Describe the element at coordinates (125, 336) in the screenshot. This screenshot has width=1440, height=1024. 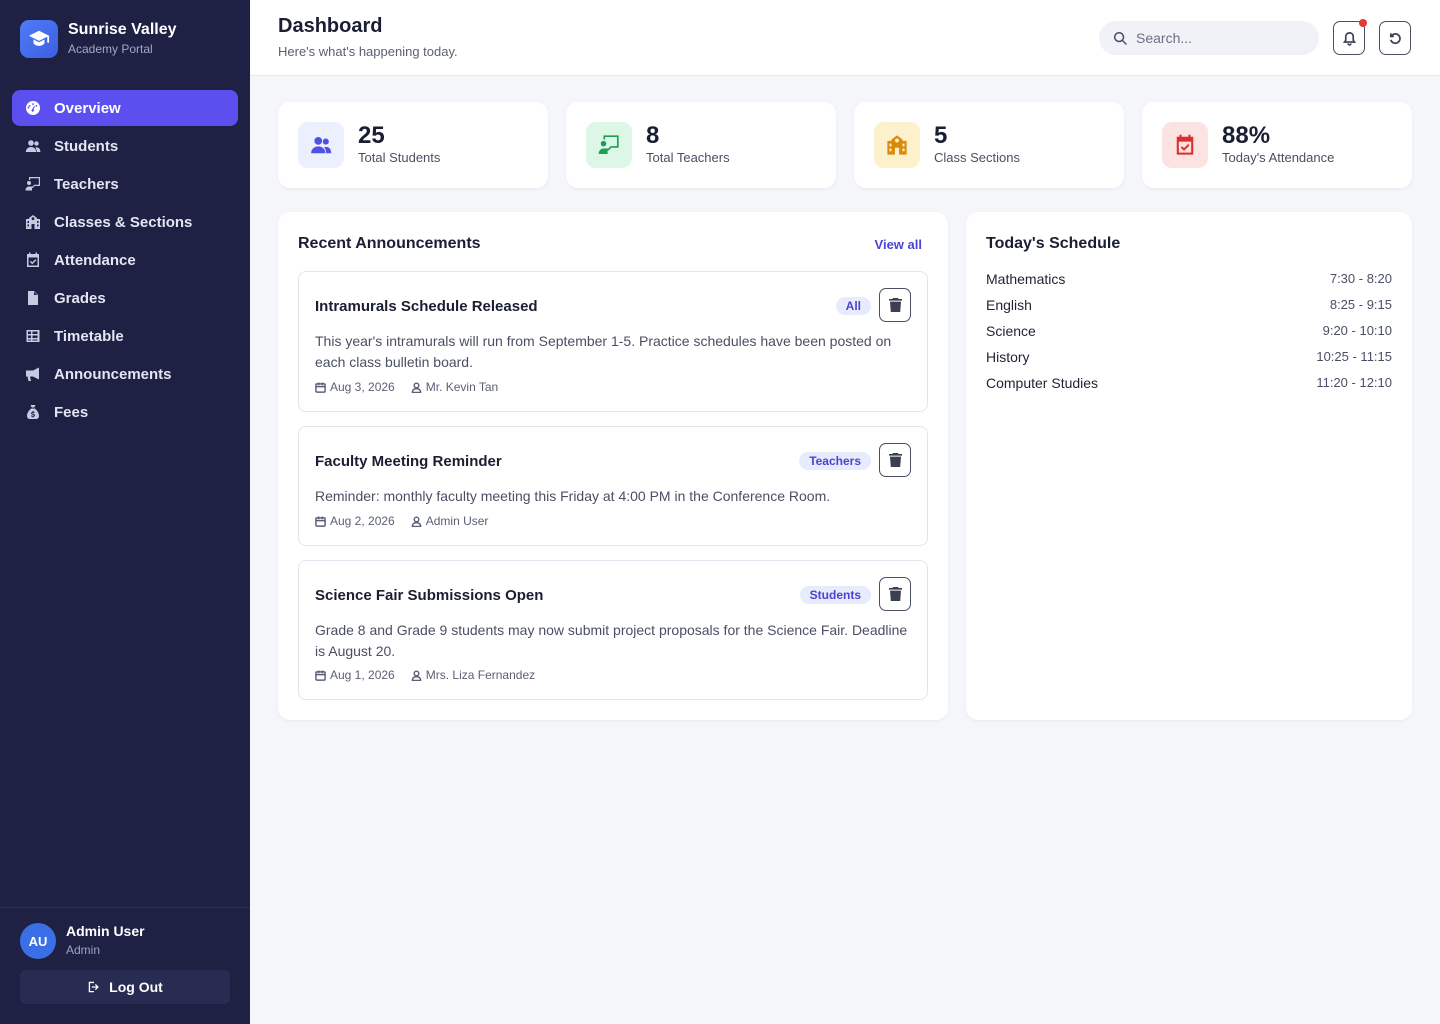
I see `sidebar-item-timetable: Timetable` at that location.